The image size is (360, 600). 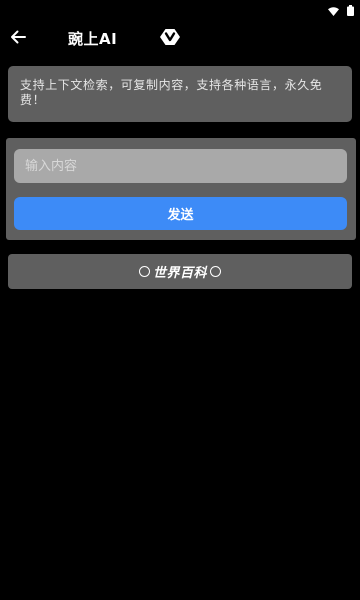 I want to click on chevron-diamond-icon, so click(x=170, y=39).